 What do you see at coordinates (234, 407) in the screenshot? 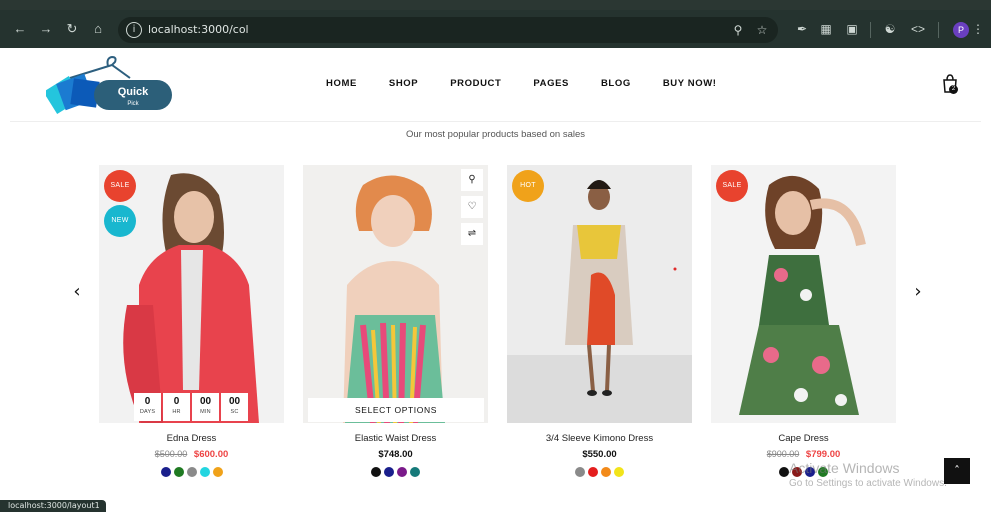
I see `countdown-seconds: 00 SC` at bounding box center [234, 407].